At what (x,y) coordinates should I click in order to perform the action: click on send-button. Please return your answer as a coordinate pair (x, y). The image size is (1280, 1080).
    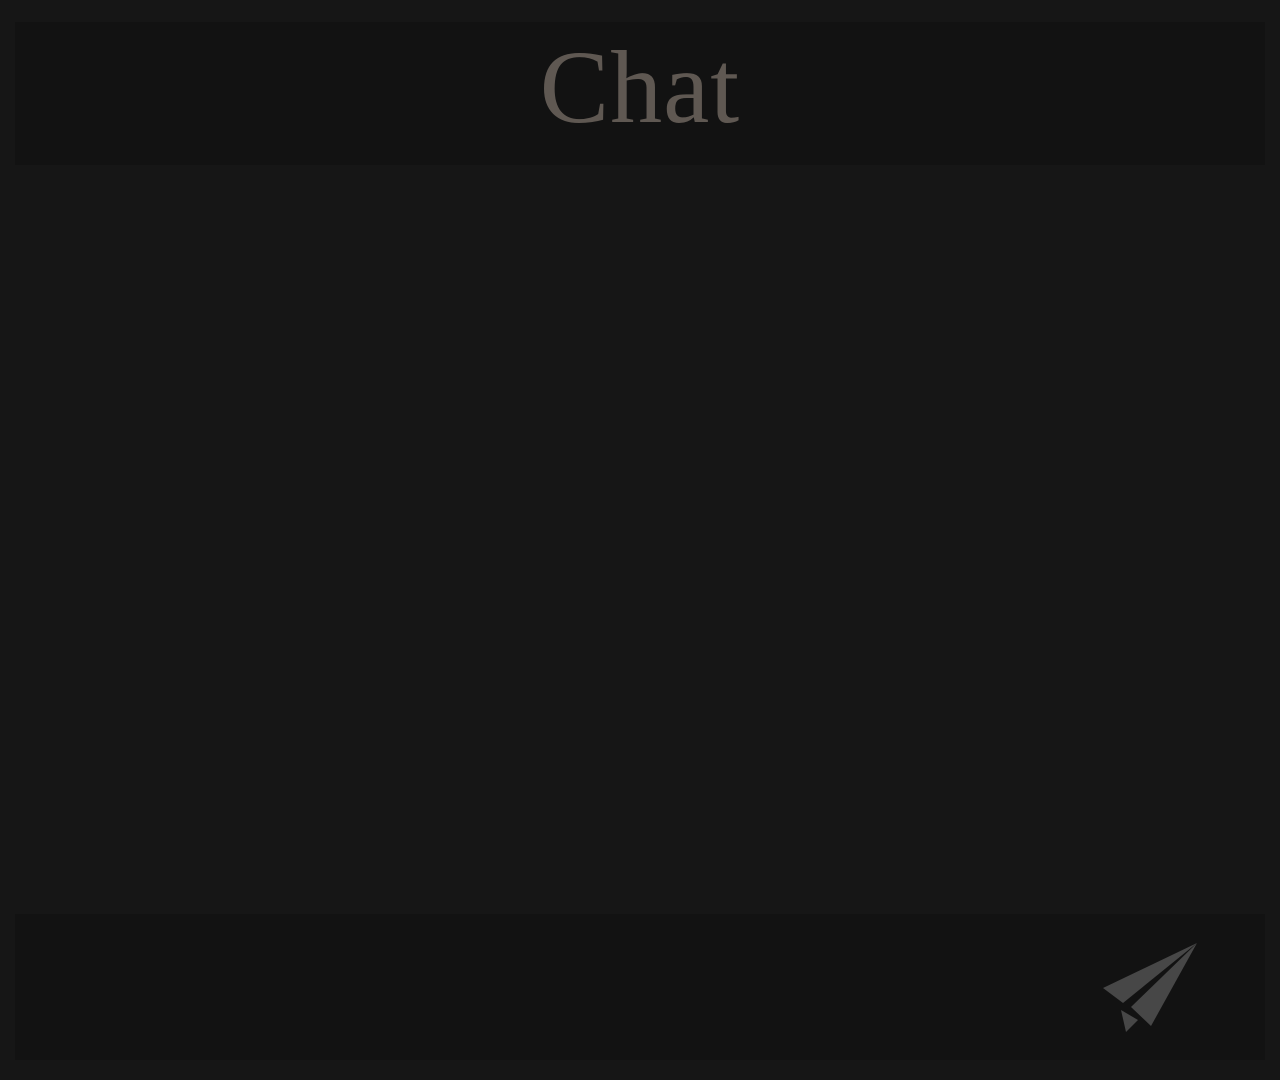
    Looking at the image, I should click on (1150, 987).